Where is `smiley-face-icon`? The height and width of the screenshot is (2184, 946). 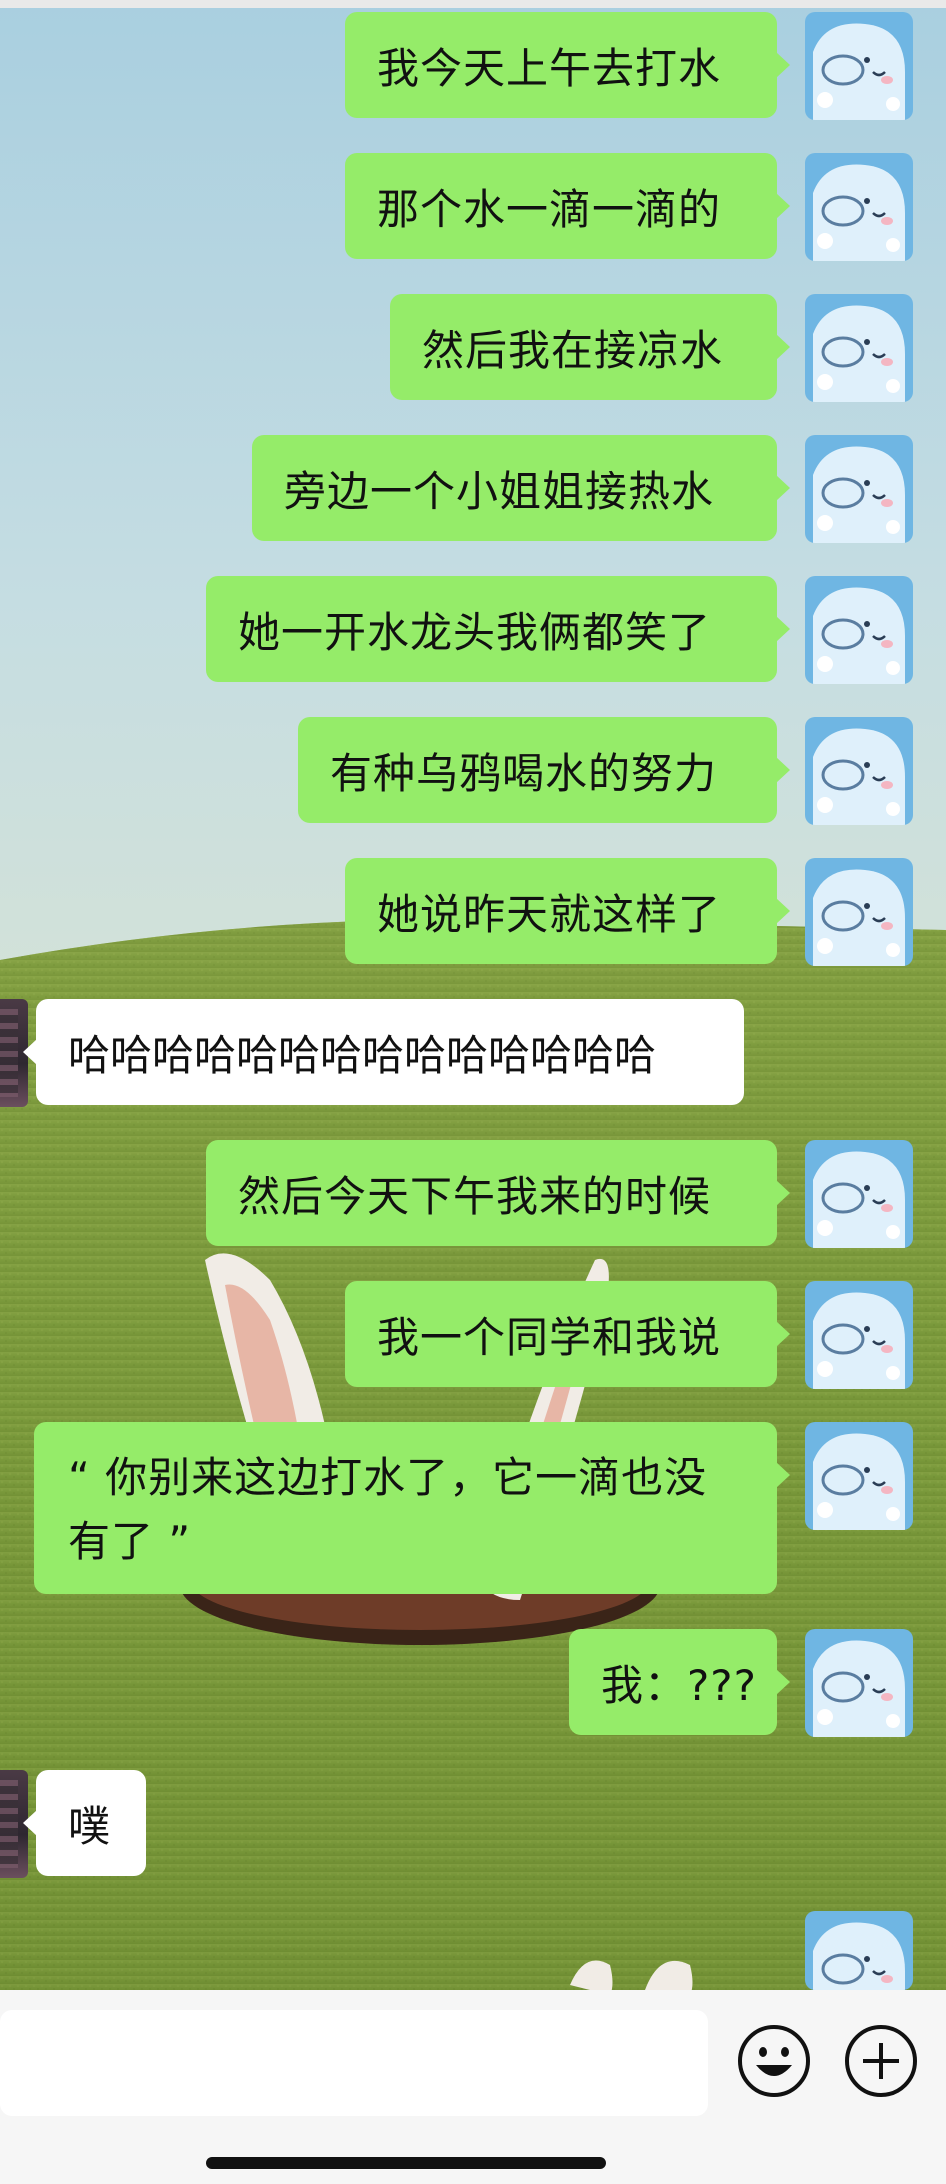 smiley-face-icon is located at coordinates (774, 2061).